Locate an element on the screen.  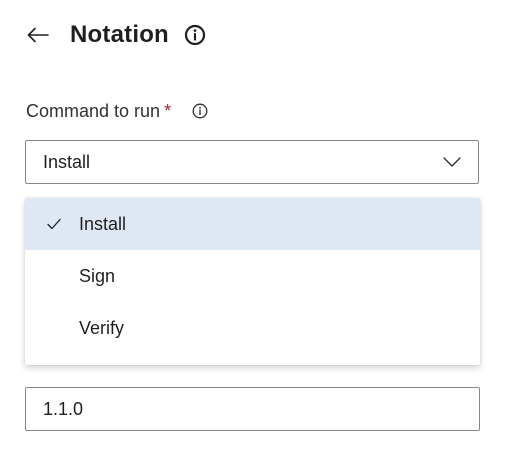
command-info-button is located at coordinates (200, 111).